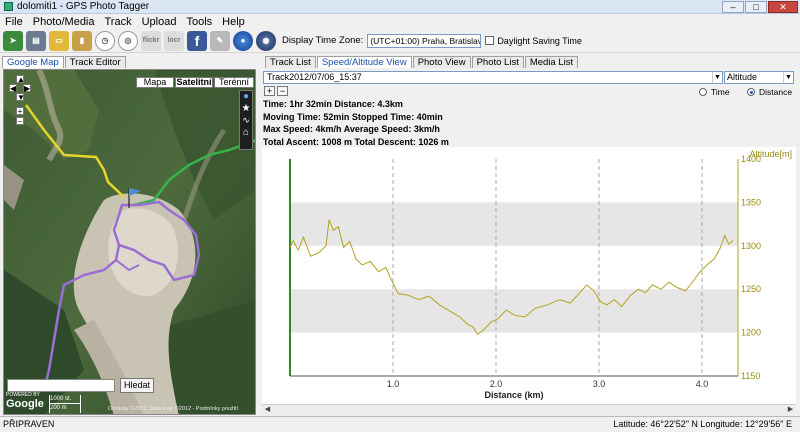 The height and width of the screenshot is (432, 800). What do you see at coordinates (751, 289) in the screenshot?
I see `y-tick-label: 1250` at bounding box center [751, 289].